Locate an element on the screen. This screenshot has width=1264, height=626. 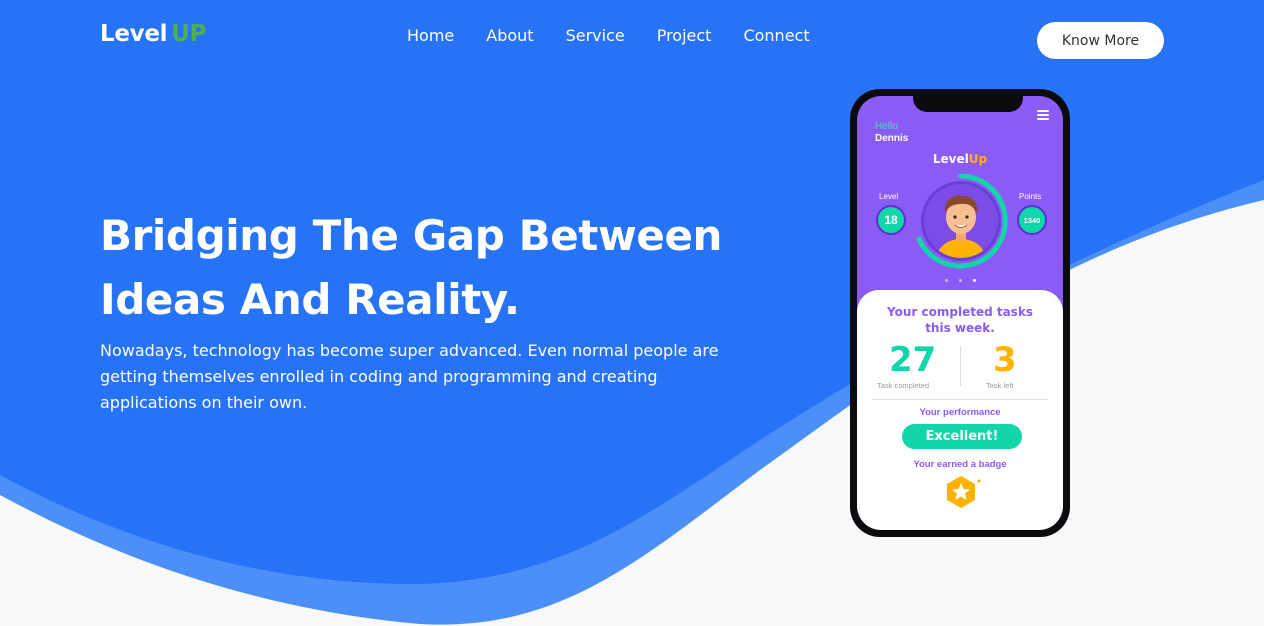
logo-main: Level is located at coordinates (134, 34).